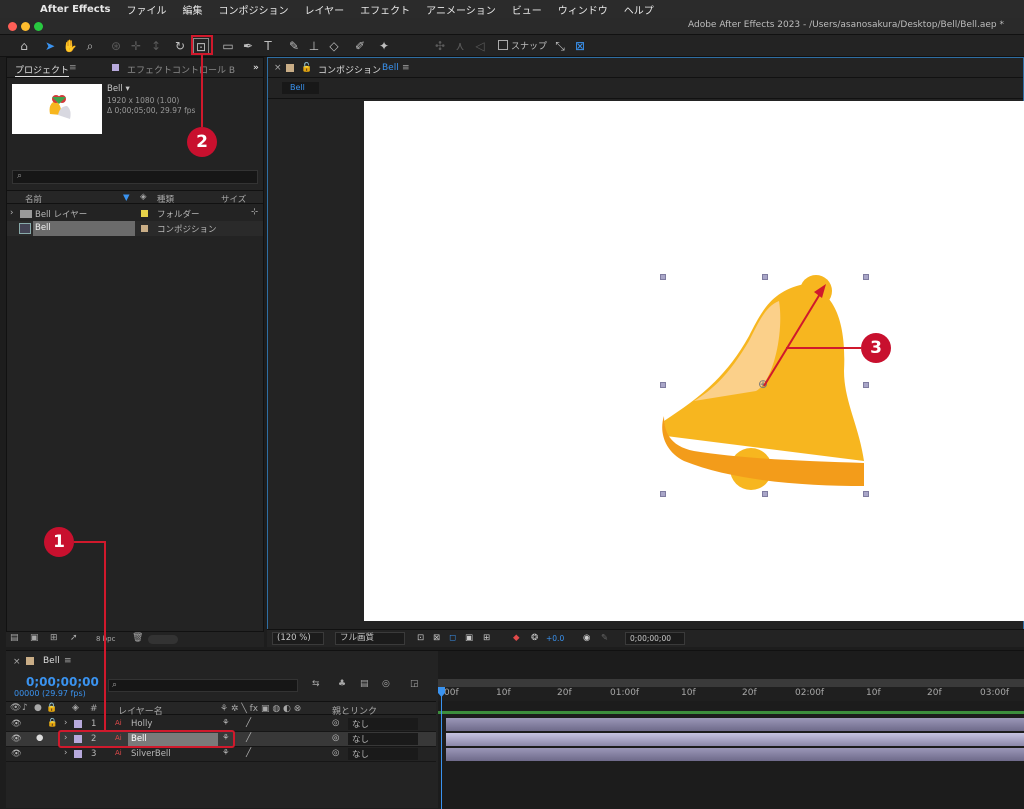 Image resolution: width=1024 pixels, height=809 pixels. I want to click on color-management-icon: ❂, so click(534, 638).